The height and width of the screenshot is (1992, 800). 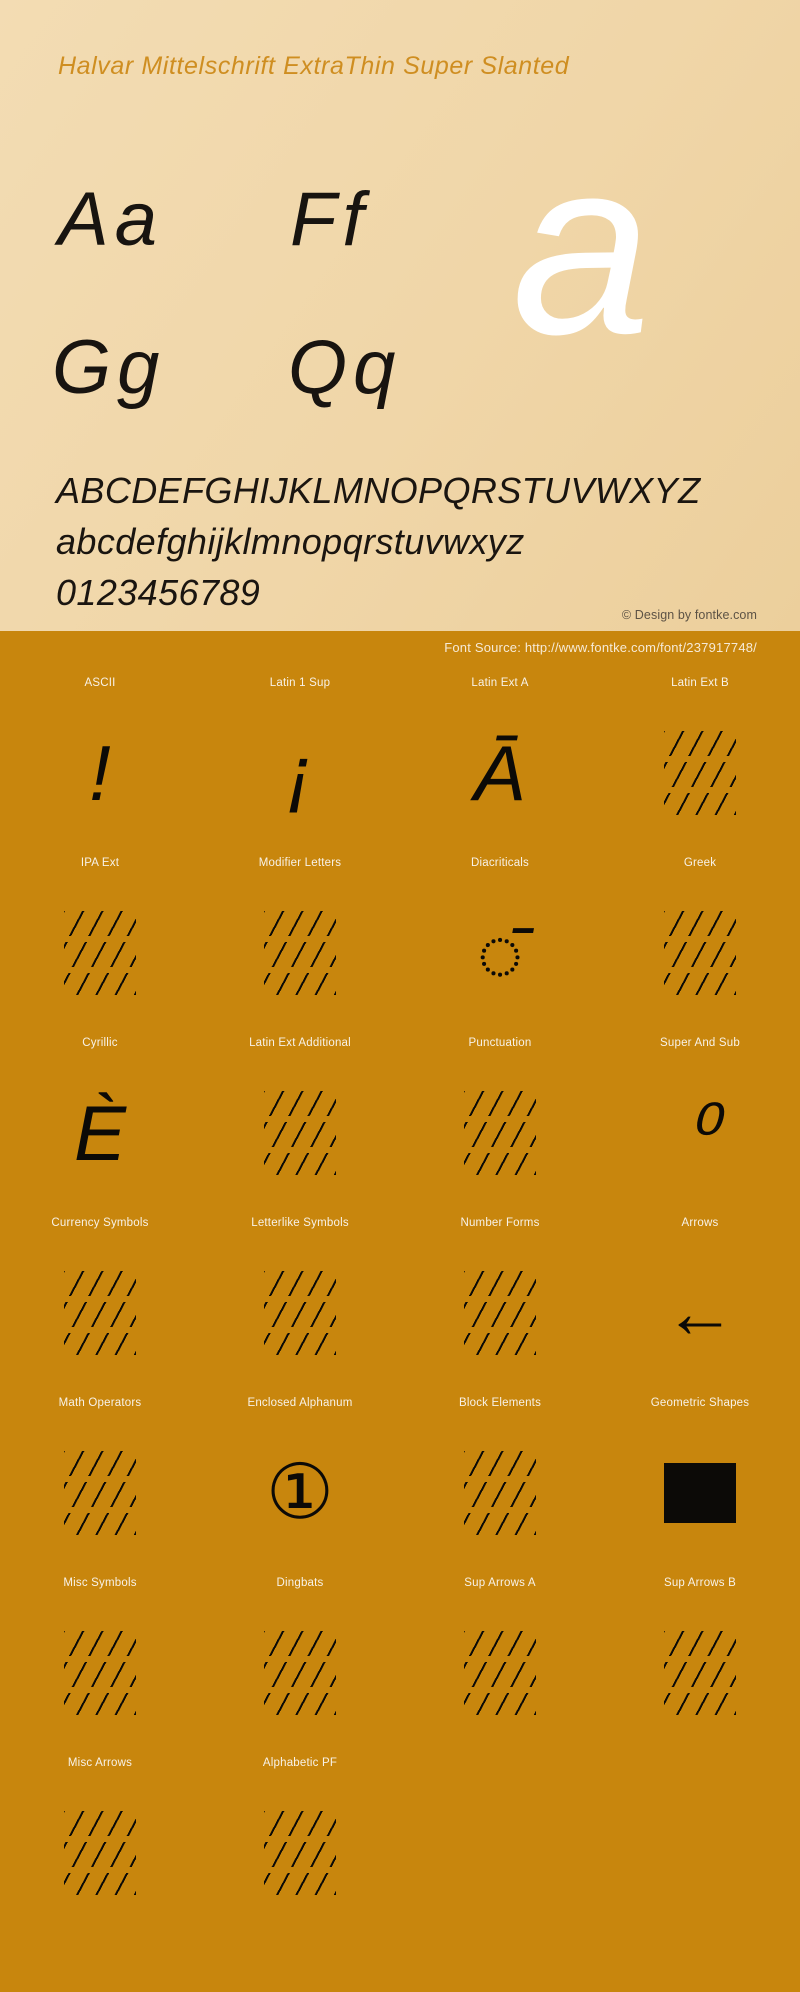 What do you see at coordinates (500, 1583) in the screenshot?
I see `unicode-block-label: Sup Arrows A` at bounding box center [500, 1583].